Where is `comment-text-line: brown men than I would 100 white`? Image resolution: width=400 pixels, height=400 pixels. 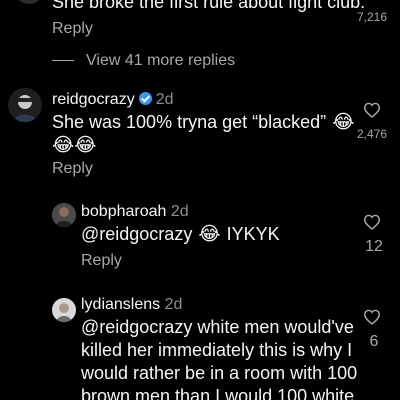 comment-text-line: brown men than I would 100 white is located at coordinates (218, 393).